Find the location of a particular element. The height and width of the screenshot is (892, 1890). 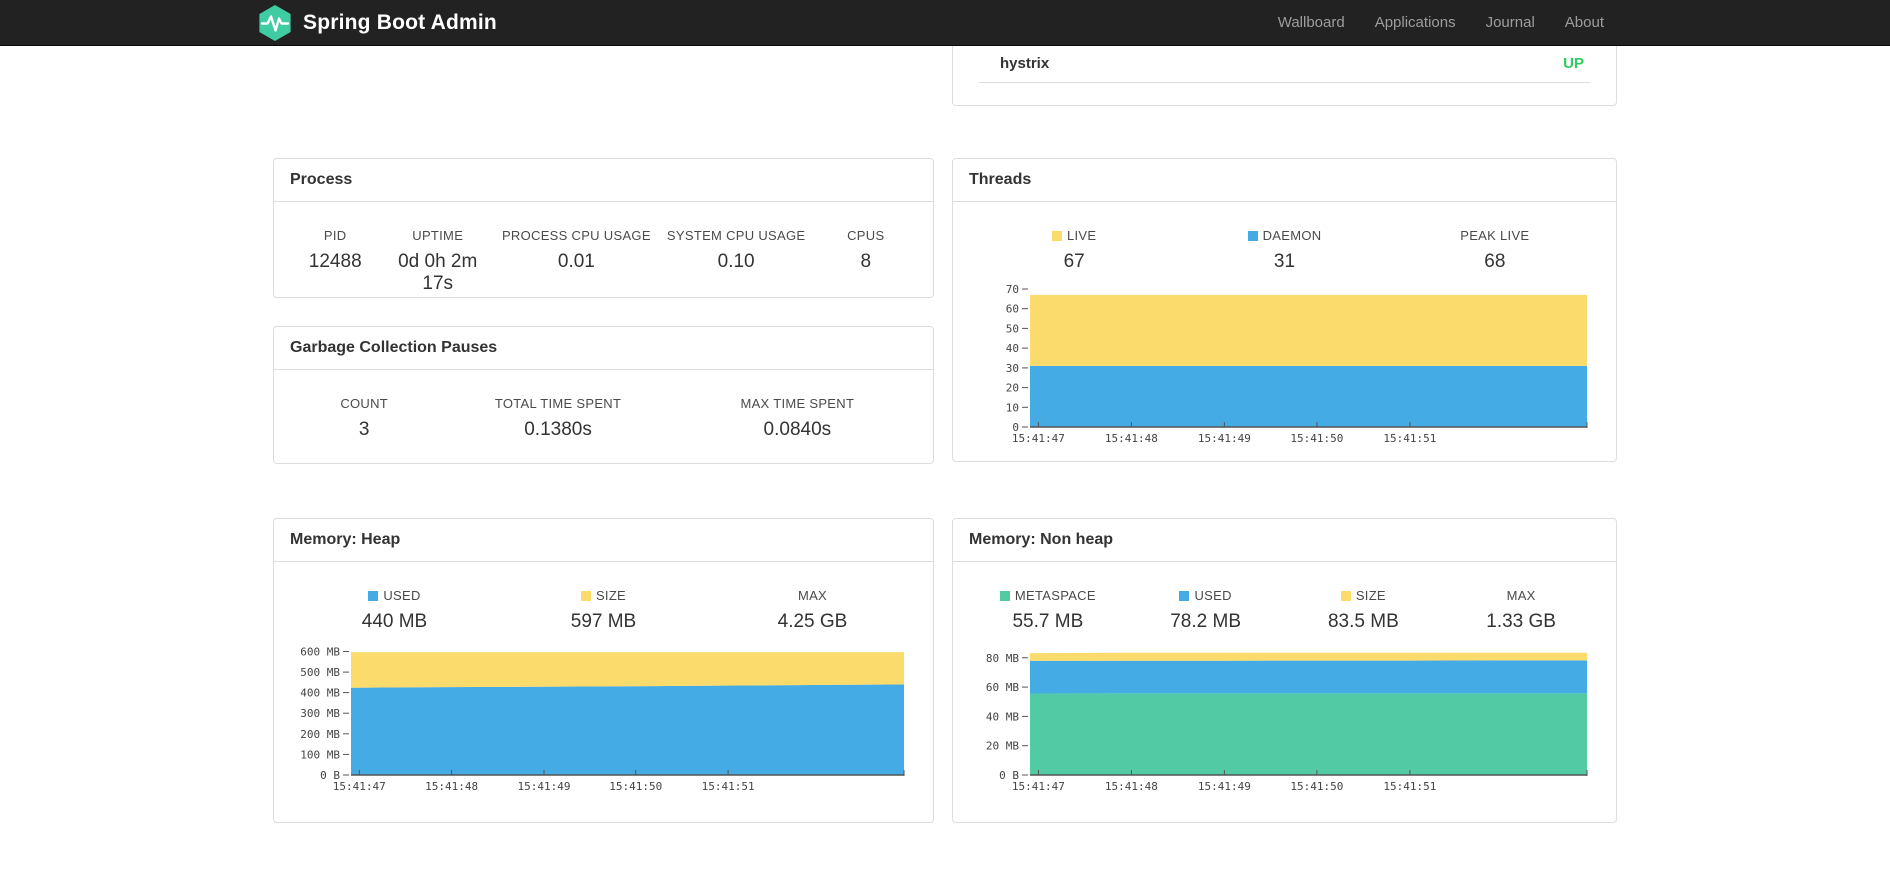

metric-system-cpu-usage: SYSTEM CPU USAGE 0.10 is located at coordinates (736, 250).